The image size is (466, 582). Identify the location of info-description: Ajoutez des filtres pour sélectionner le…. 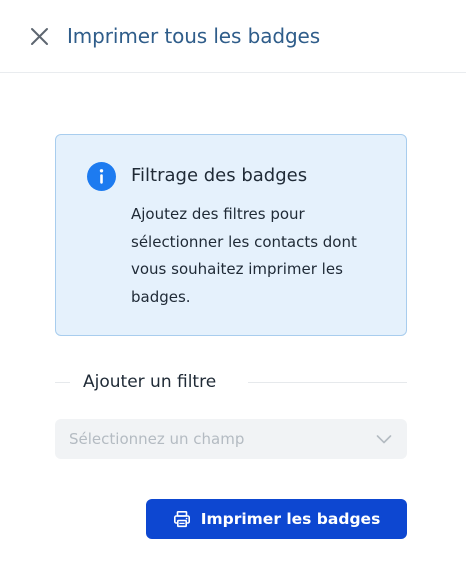
(244, 255).